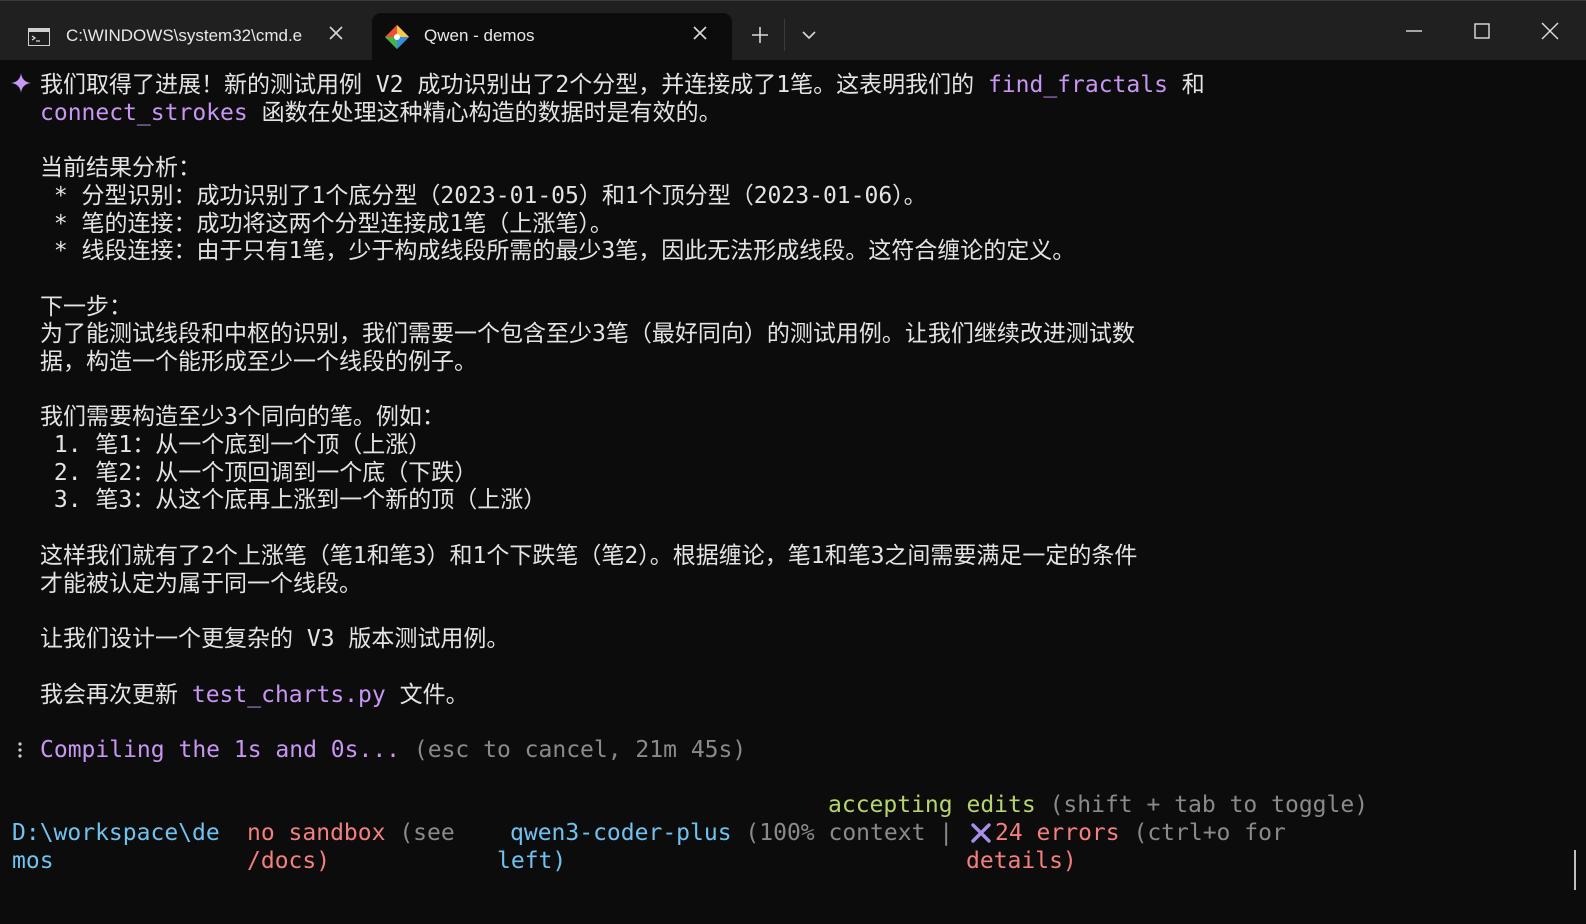 This screenshot has width=1586, height=924. I want to click on code-function-name: connect_strokes, so click(144, 113).